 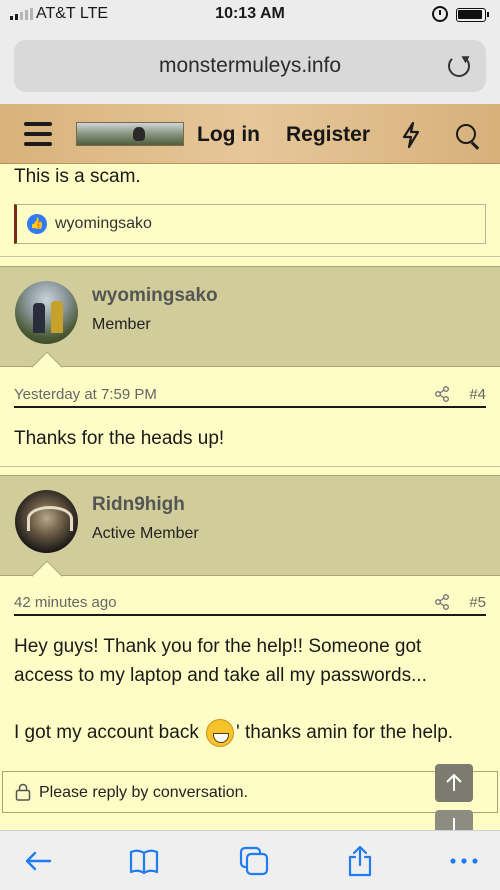 What do you see at coordinates (145, 533) in the screenshot?
I see `post-5-user-title: Active Member` at bounding box center [145, 533].